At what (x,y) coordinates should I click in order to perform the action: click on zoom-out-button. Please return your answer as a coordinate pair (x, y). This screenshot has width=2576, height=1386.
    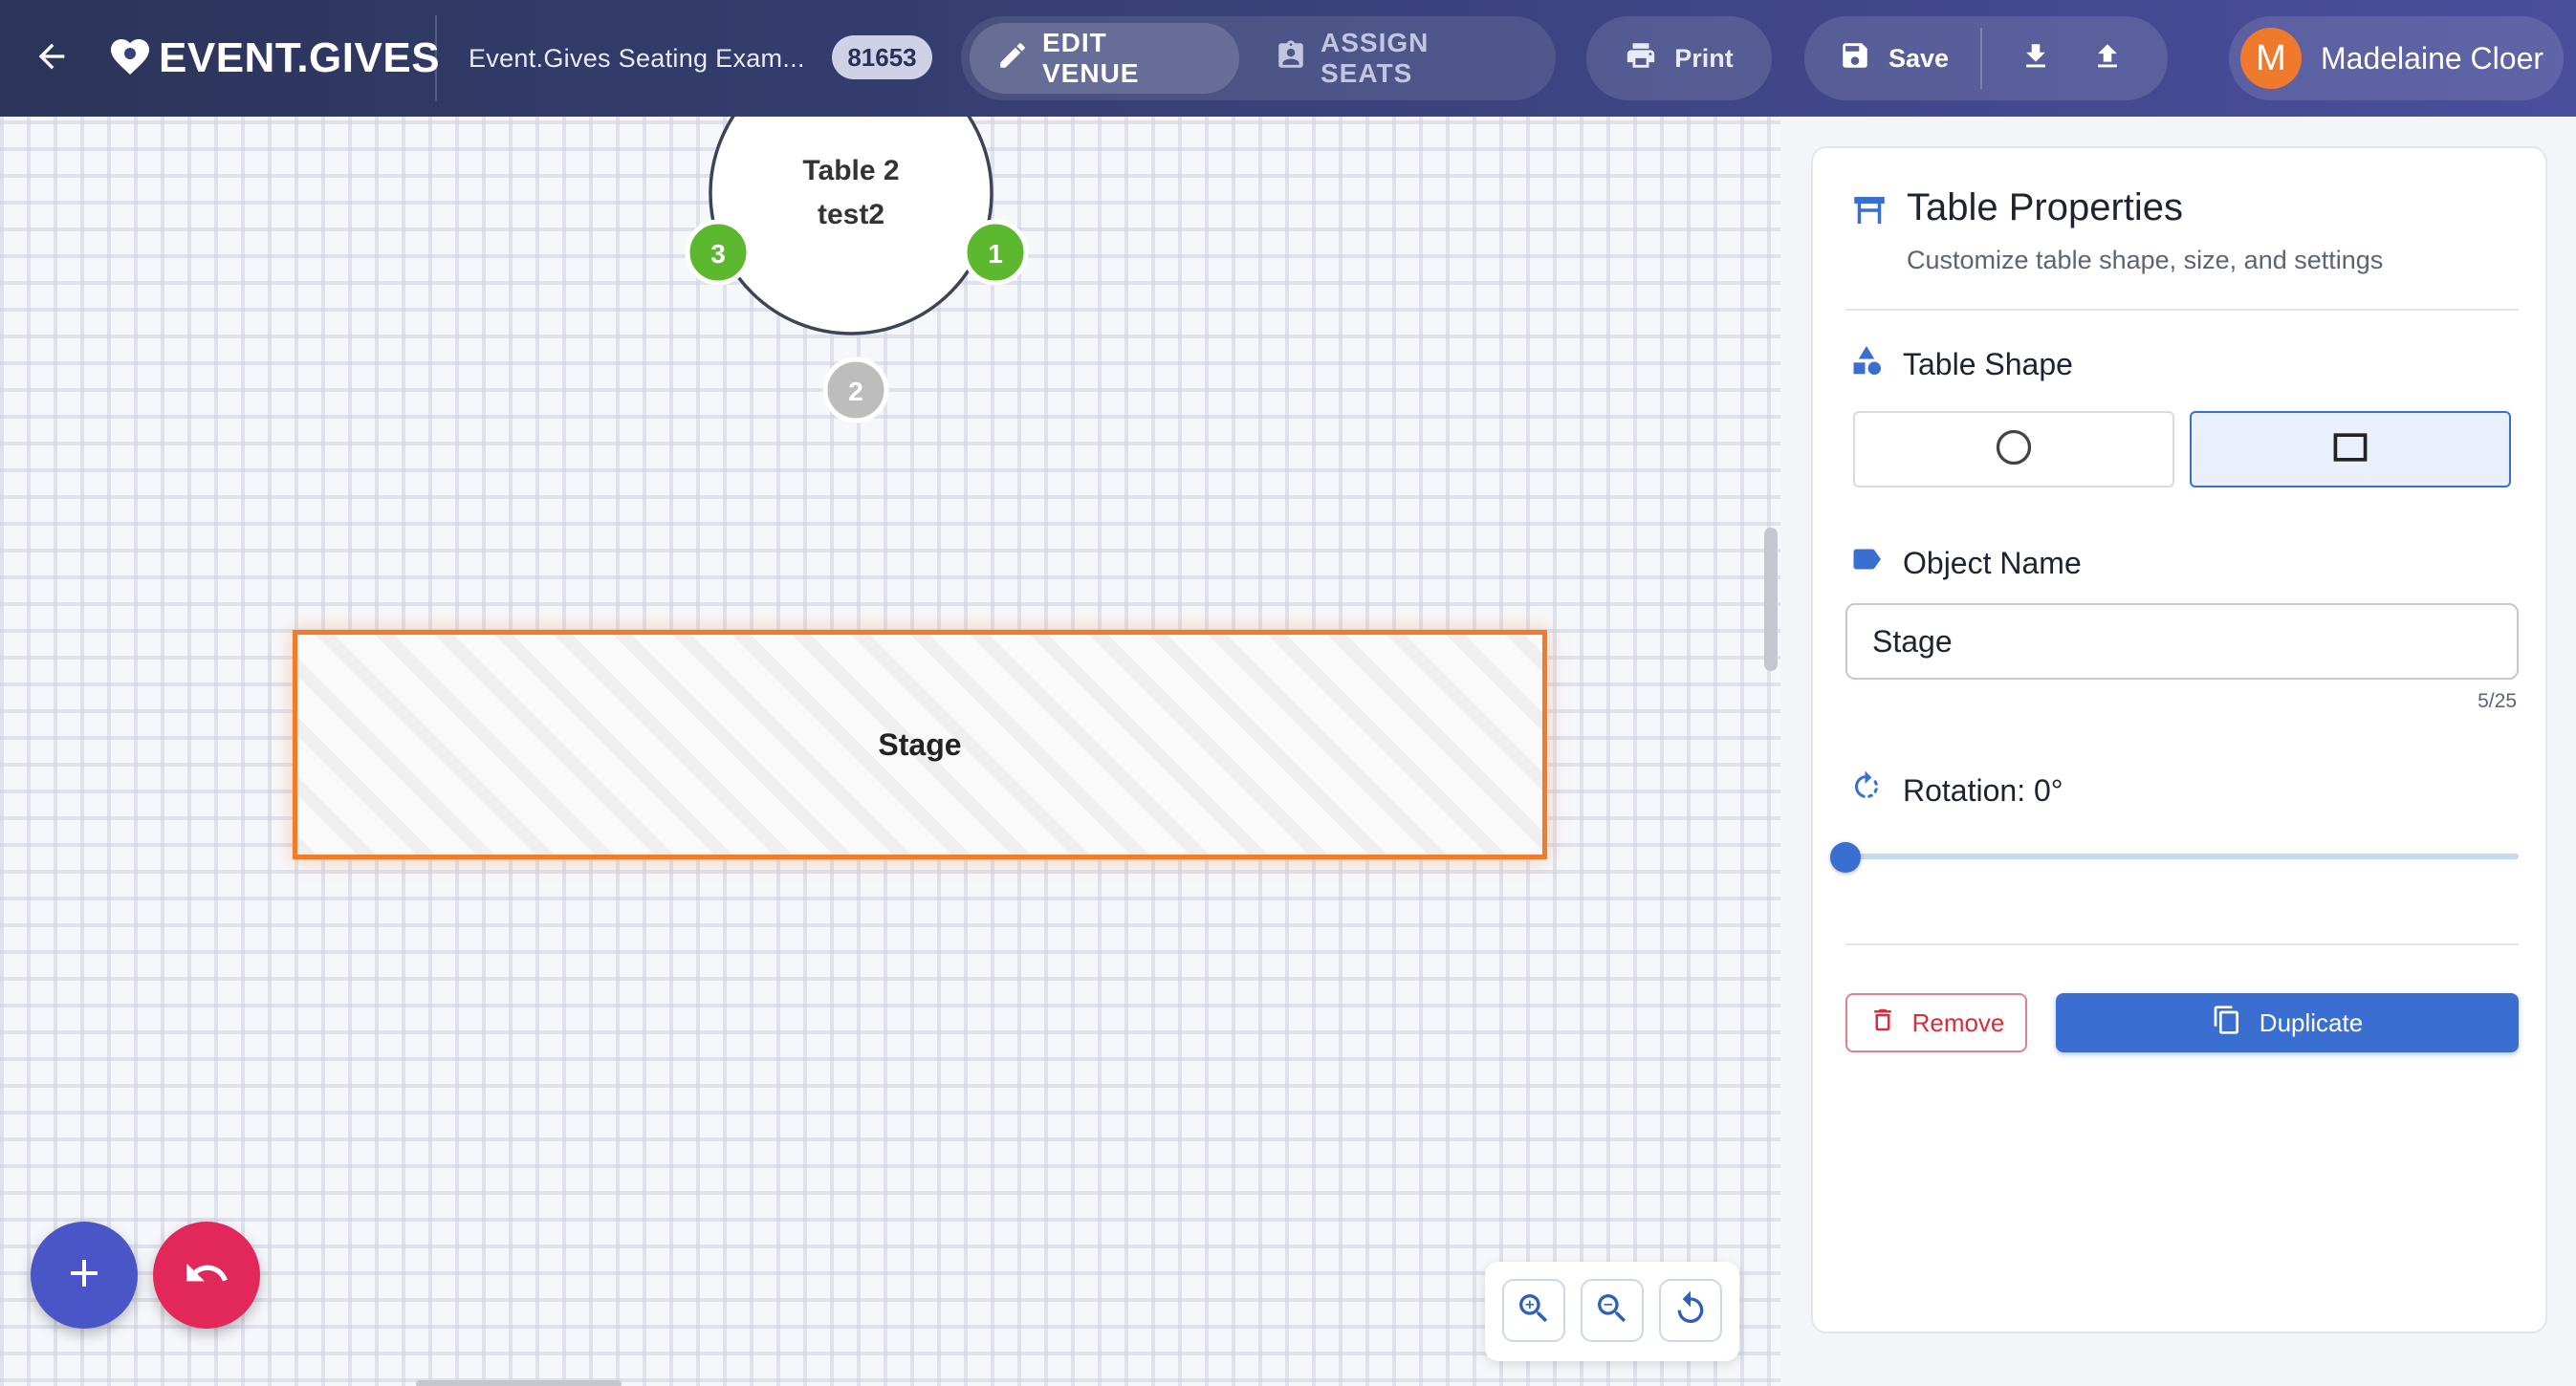
    Looking at the image, I should click on (1612, 1310).